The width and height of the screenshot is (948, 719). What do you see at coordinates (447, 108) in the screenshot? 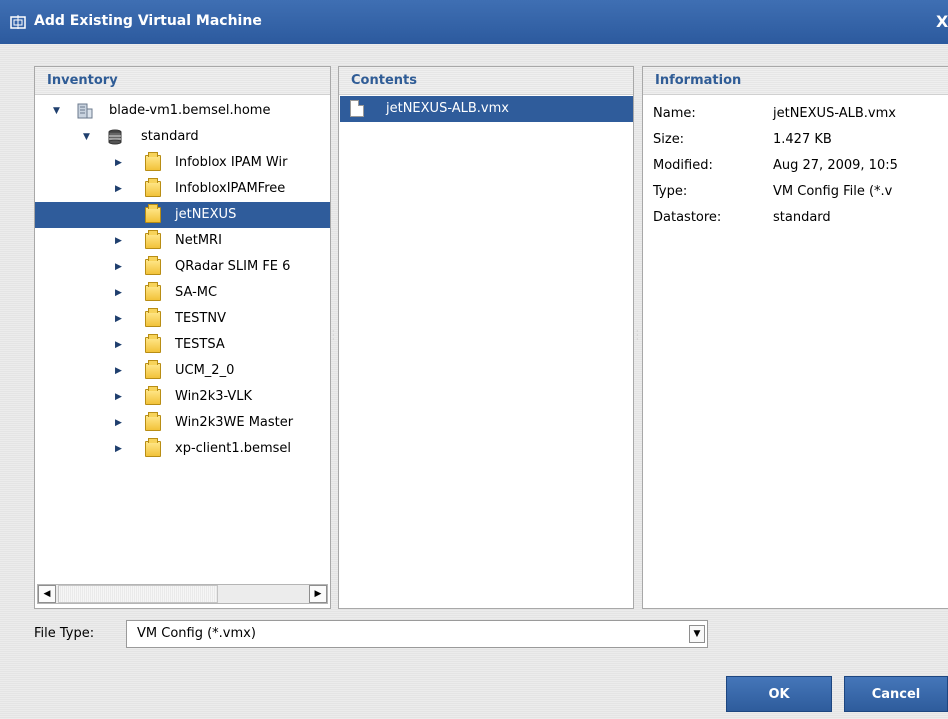
I see `contents-item-label: jetNEXUS-ALB.vmx` at bounding box center [447, 108].